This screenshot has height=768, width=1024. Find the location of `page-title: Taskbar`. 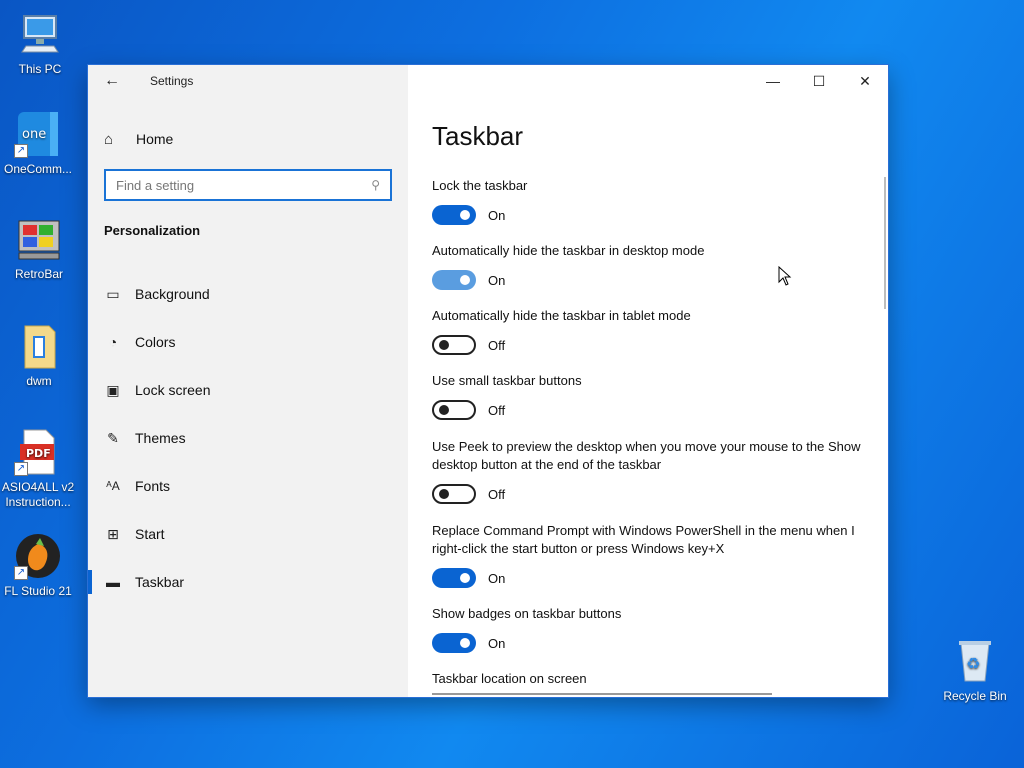

page-title: Taskbar is located at coordinates (478, 136).